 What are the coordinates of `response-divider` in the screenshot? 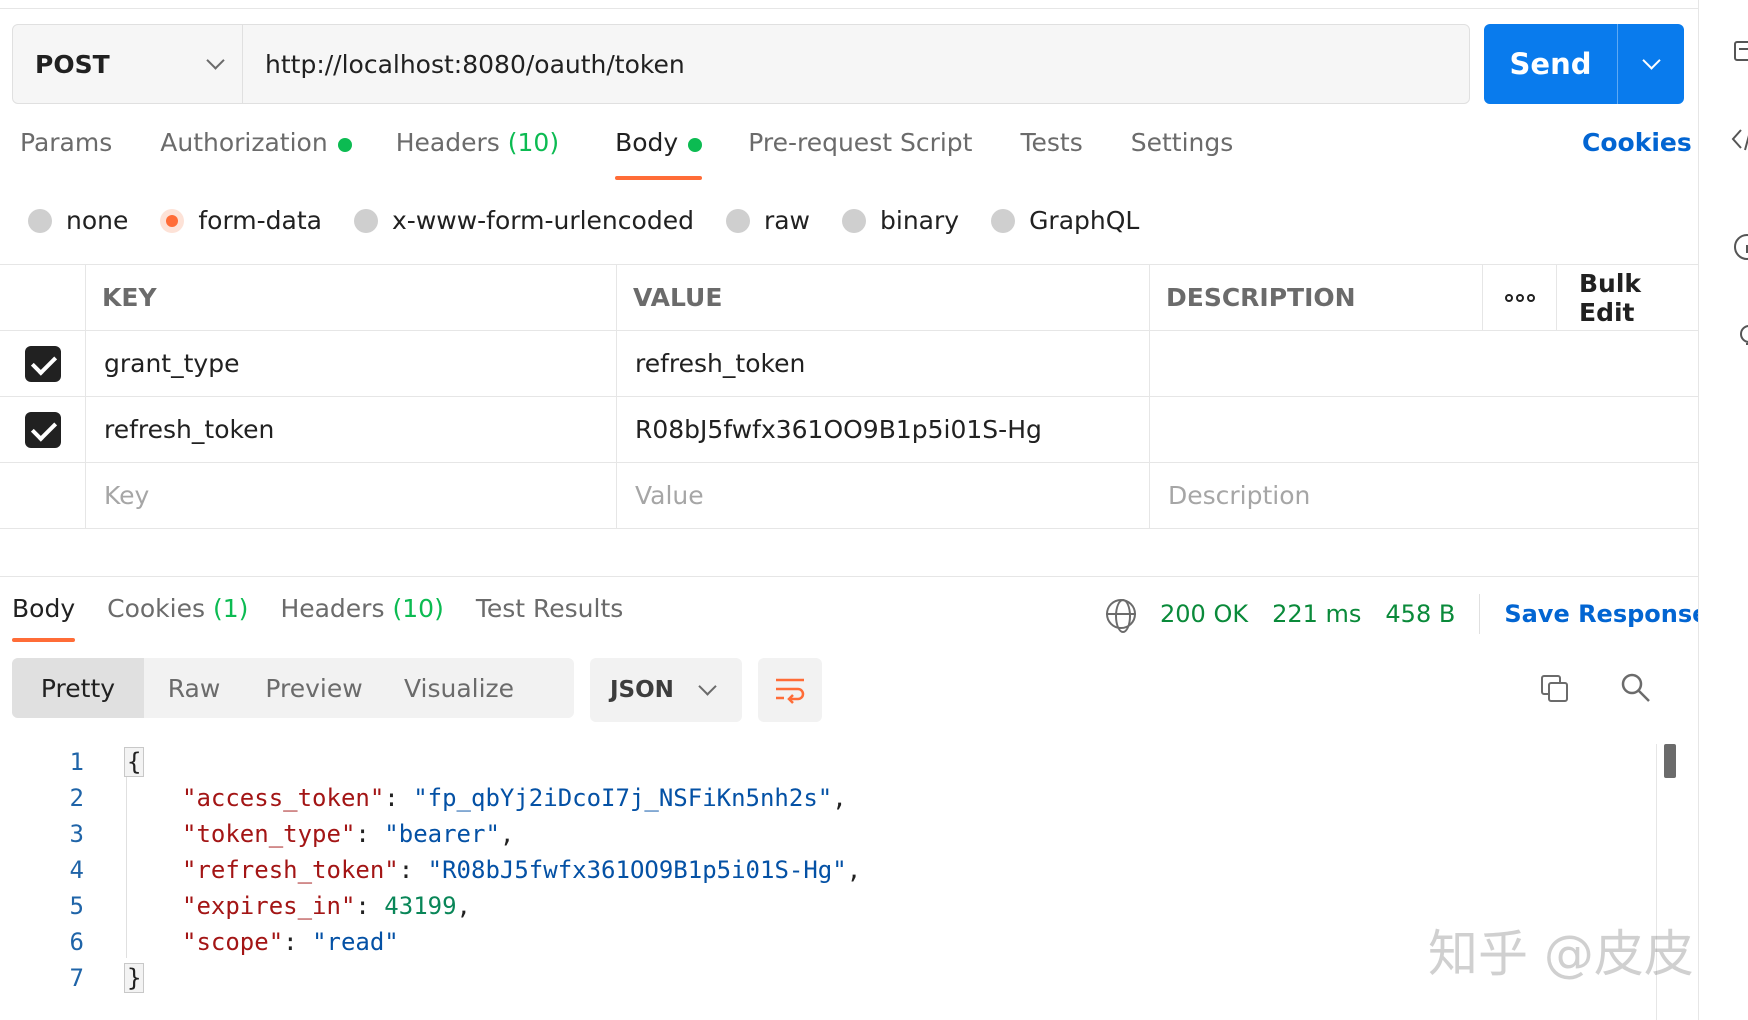 It's located at (849, 576).